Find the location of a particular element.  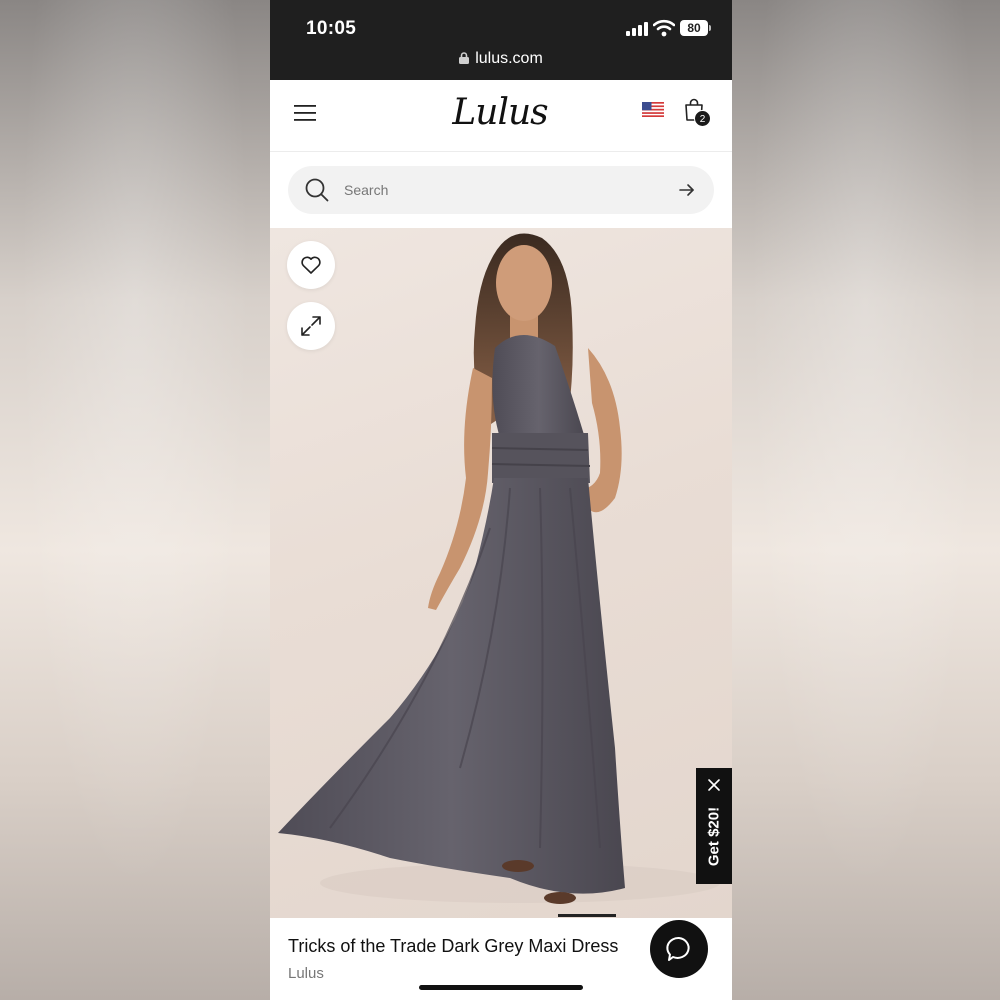

home-indicator is located at coordinates (501, 987).